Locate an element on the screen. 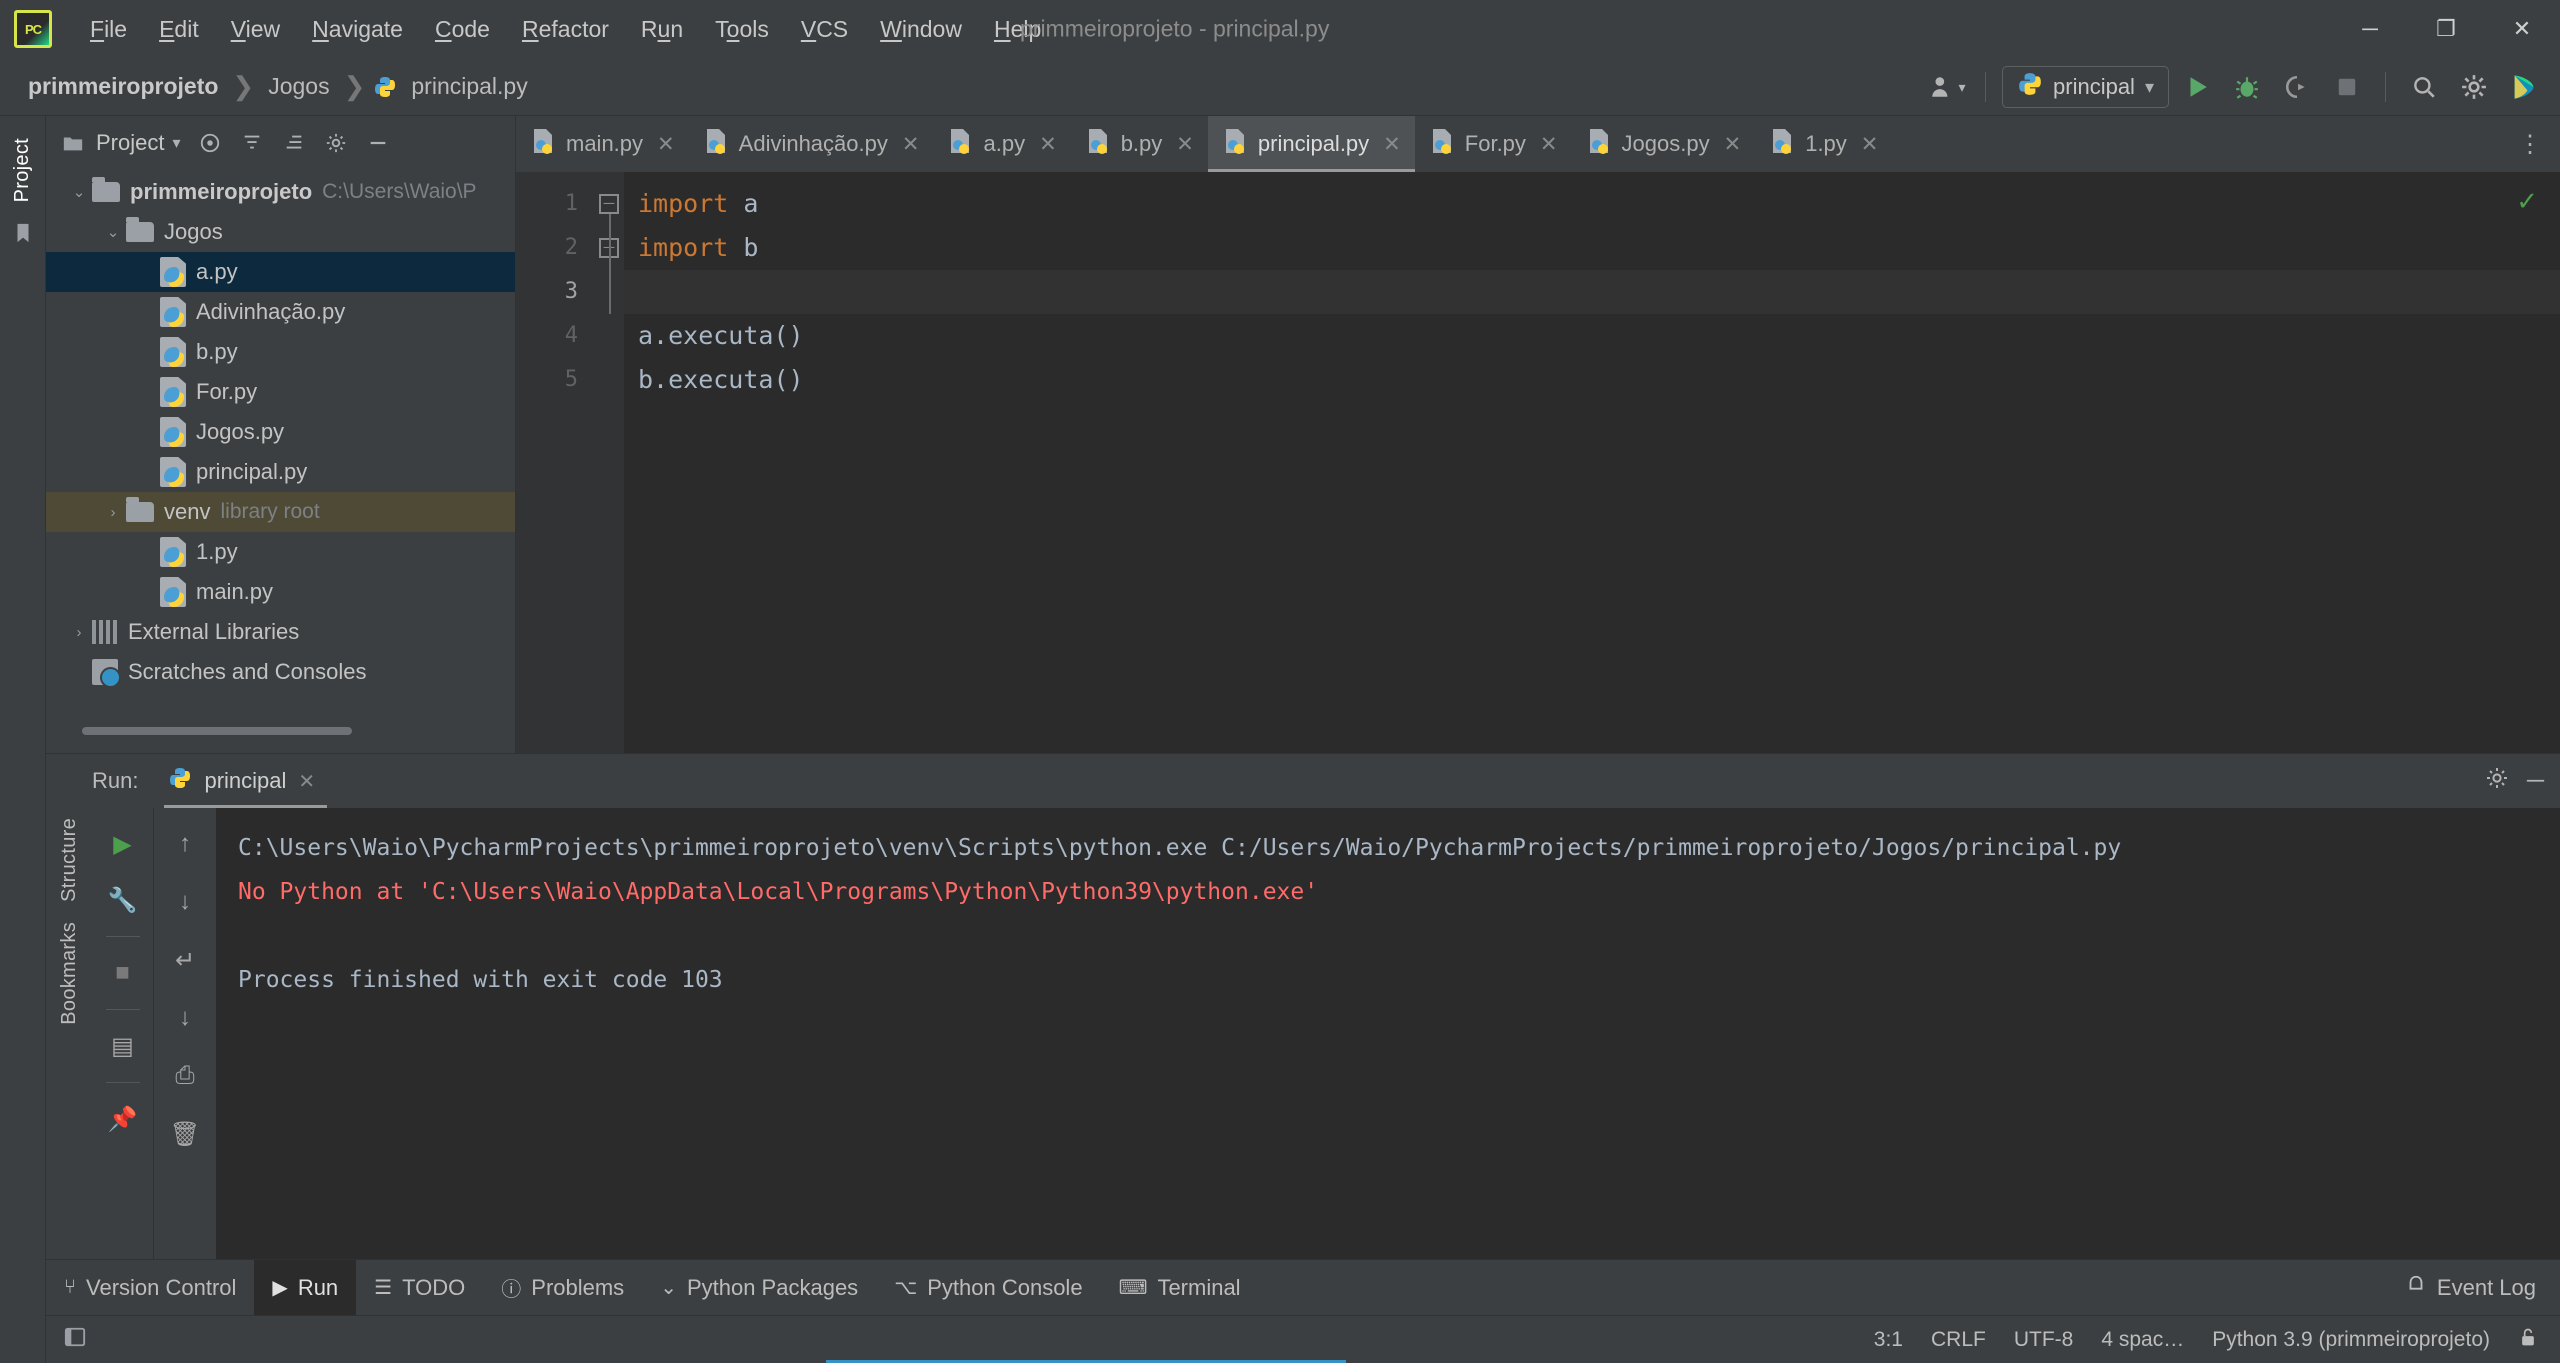 The height and width of the screenshot is (1363, 2560). print-button: ⎙ is located at coordinates (185, 1076).